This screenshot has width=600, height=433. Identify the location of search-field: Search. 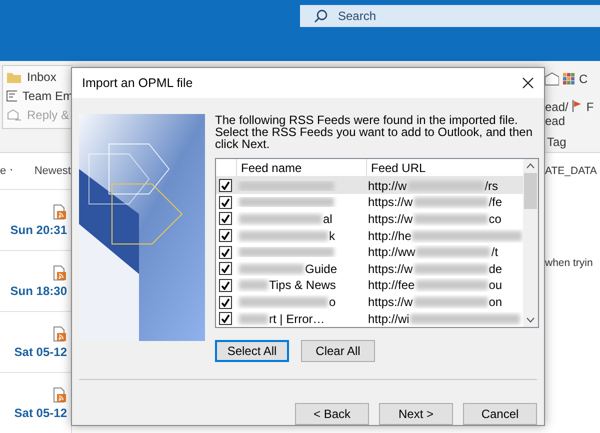
(450, 16).